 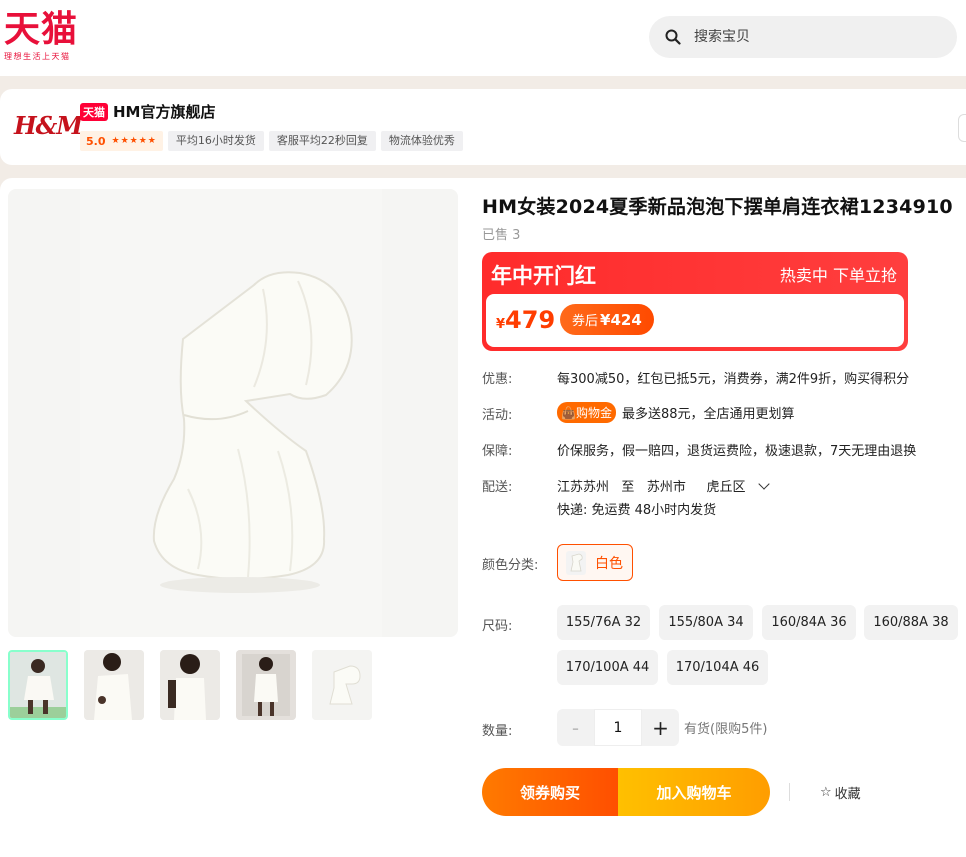 I want to click on shop-rating: 5.0 ★★★★★, so click(x=121, y=141).